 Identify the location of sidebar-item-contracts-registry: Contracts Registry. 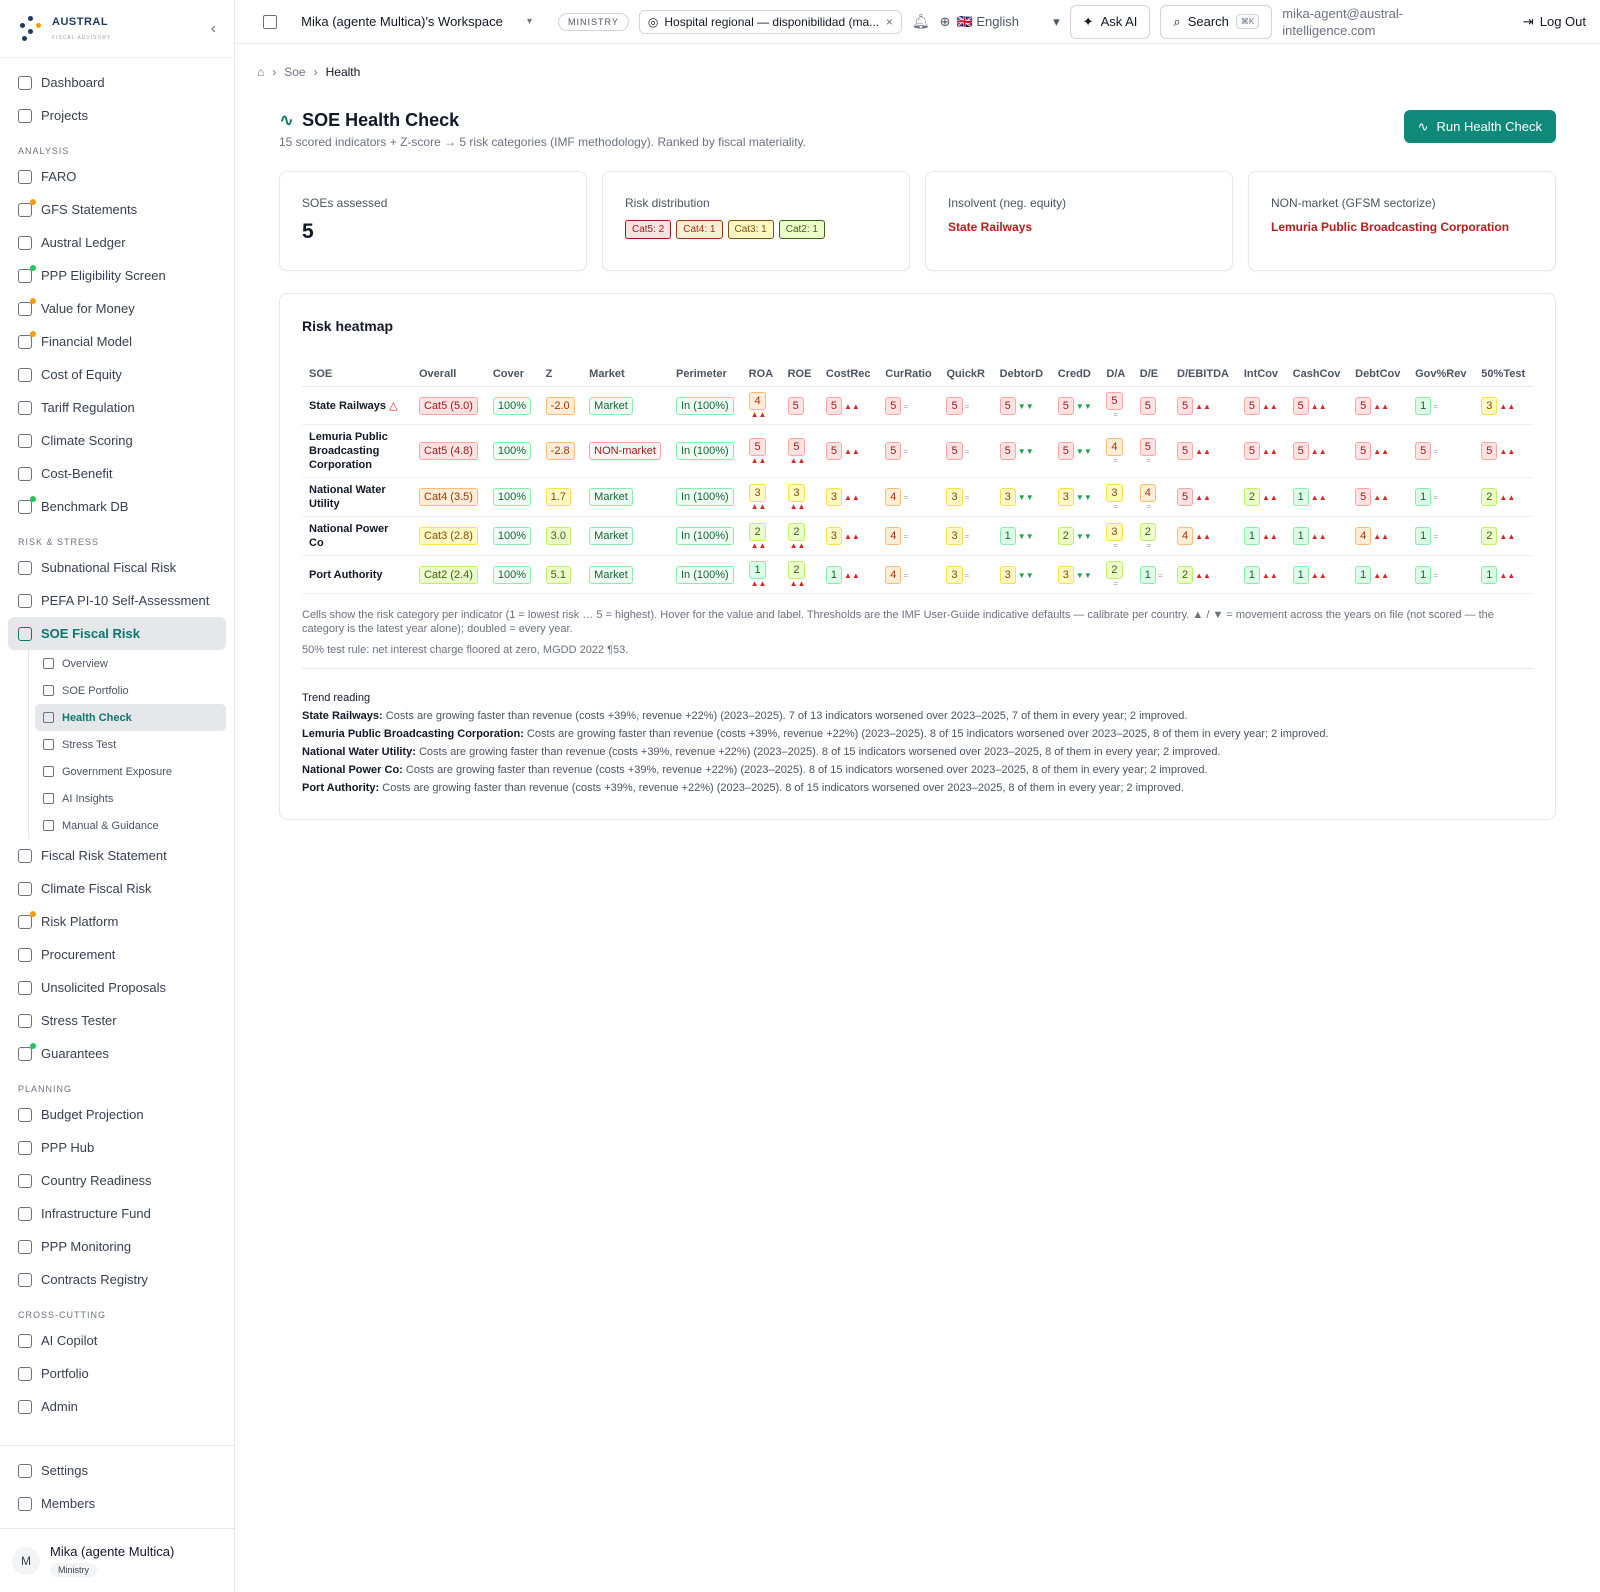
(117, 1279).